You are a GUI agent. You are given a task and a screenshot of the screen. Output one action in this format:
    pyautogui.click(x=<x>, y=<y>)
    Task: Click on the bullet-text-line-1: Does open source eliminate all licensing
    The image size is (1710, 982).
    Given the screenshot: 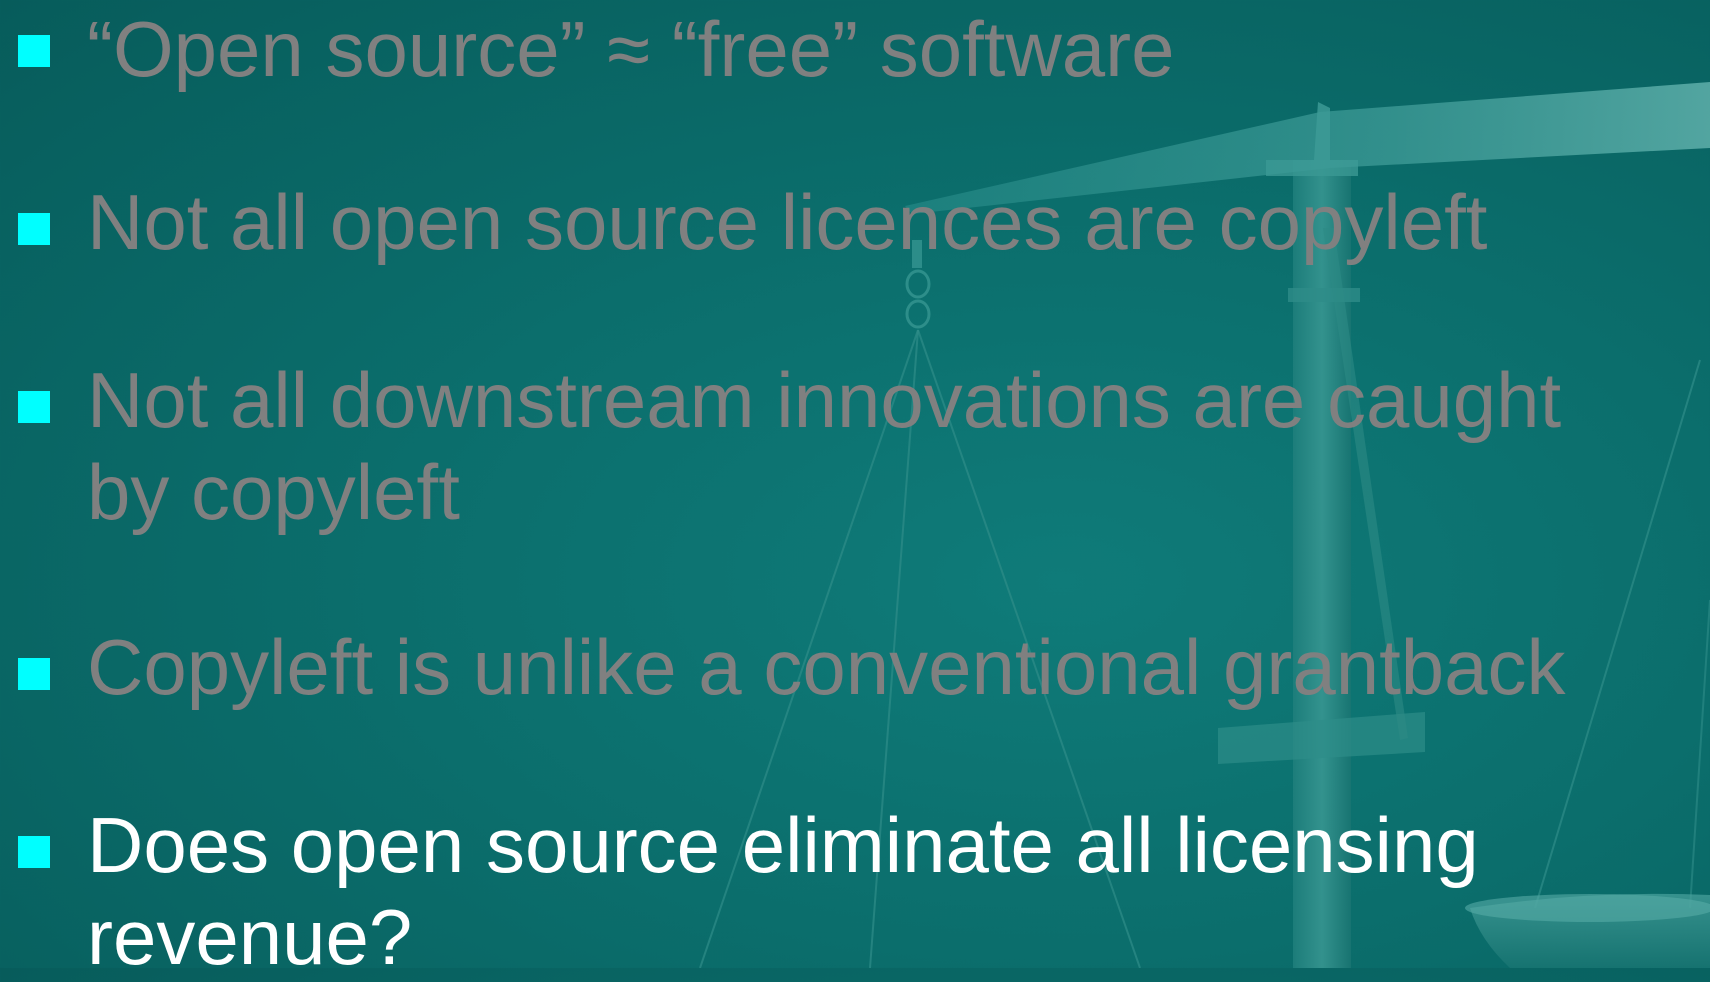 What is the action you would take?
    pyautogui.click(x=783, y=845)
    